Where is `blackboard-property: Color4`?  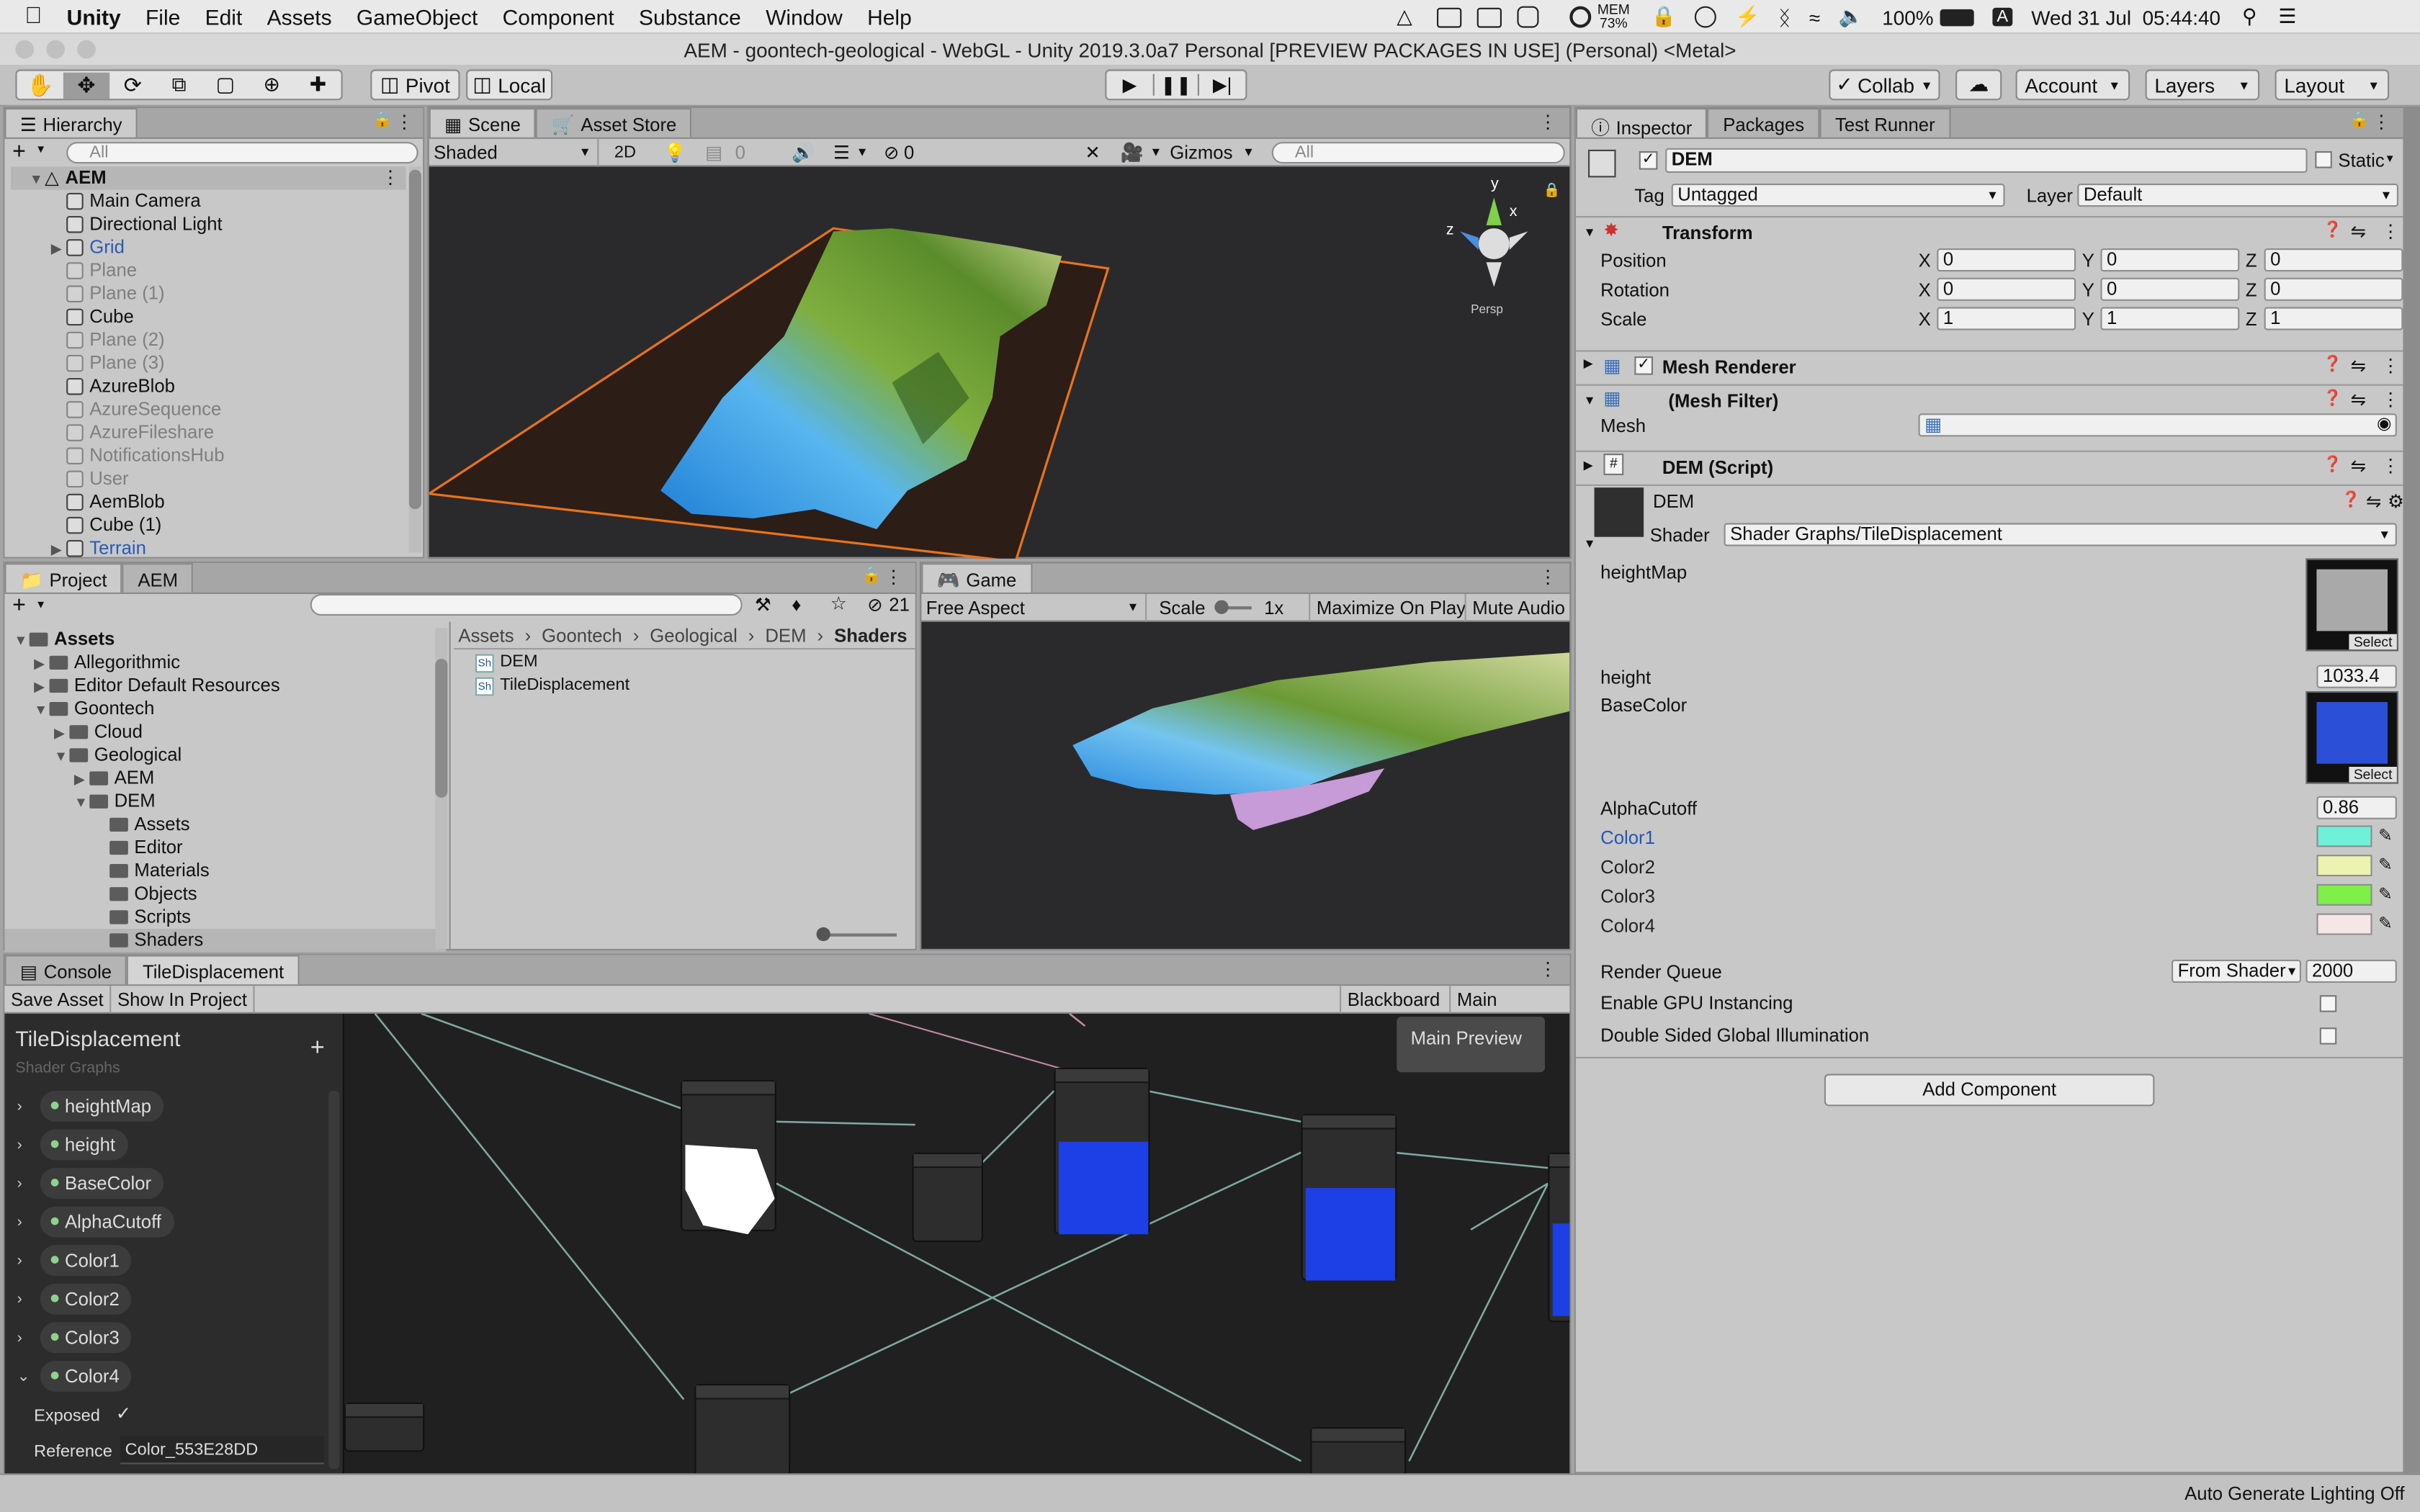
blackboard-property: Color4 is located at coordinates (86, 1376).